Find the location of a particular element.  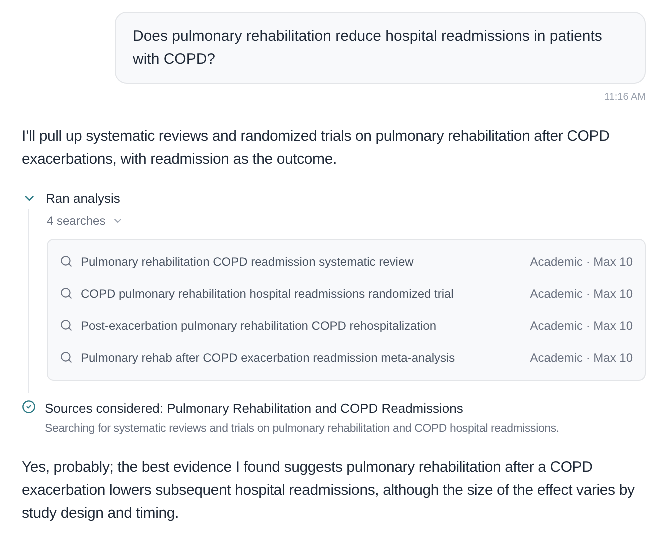

search-query: Post-exacerbation pulmonary rehabilitation COPD rehospitalization is located at coordinates (259, 326).